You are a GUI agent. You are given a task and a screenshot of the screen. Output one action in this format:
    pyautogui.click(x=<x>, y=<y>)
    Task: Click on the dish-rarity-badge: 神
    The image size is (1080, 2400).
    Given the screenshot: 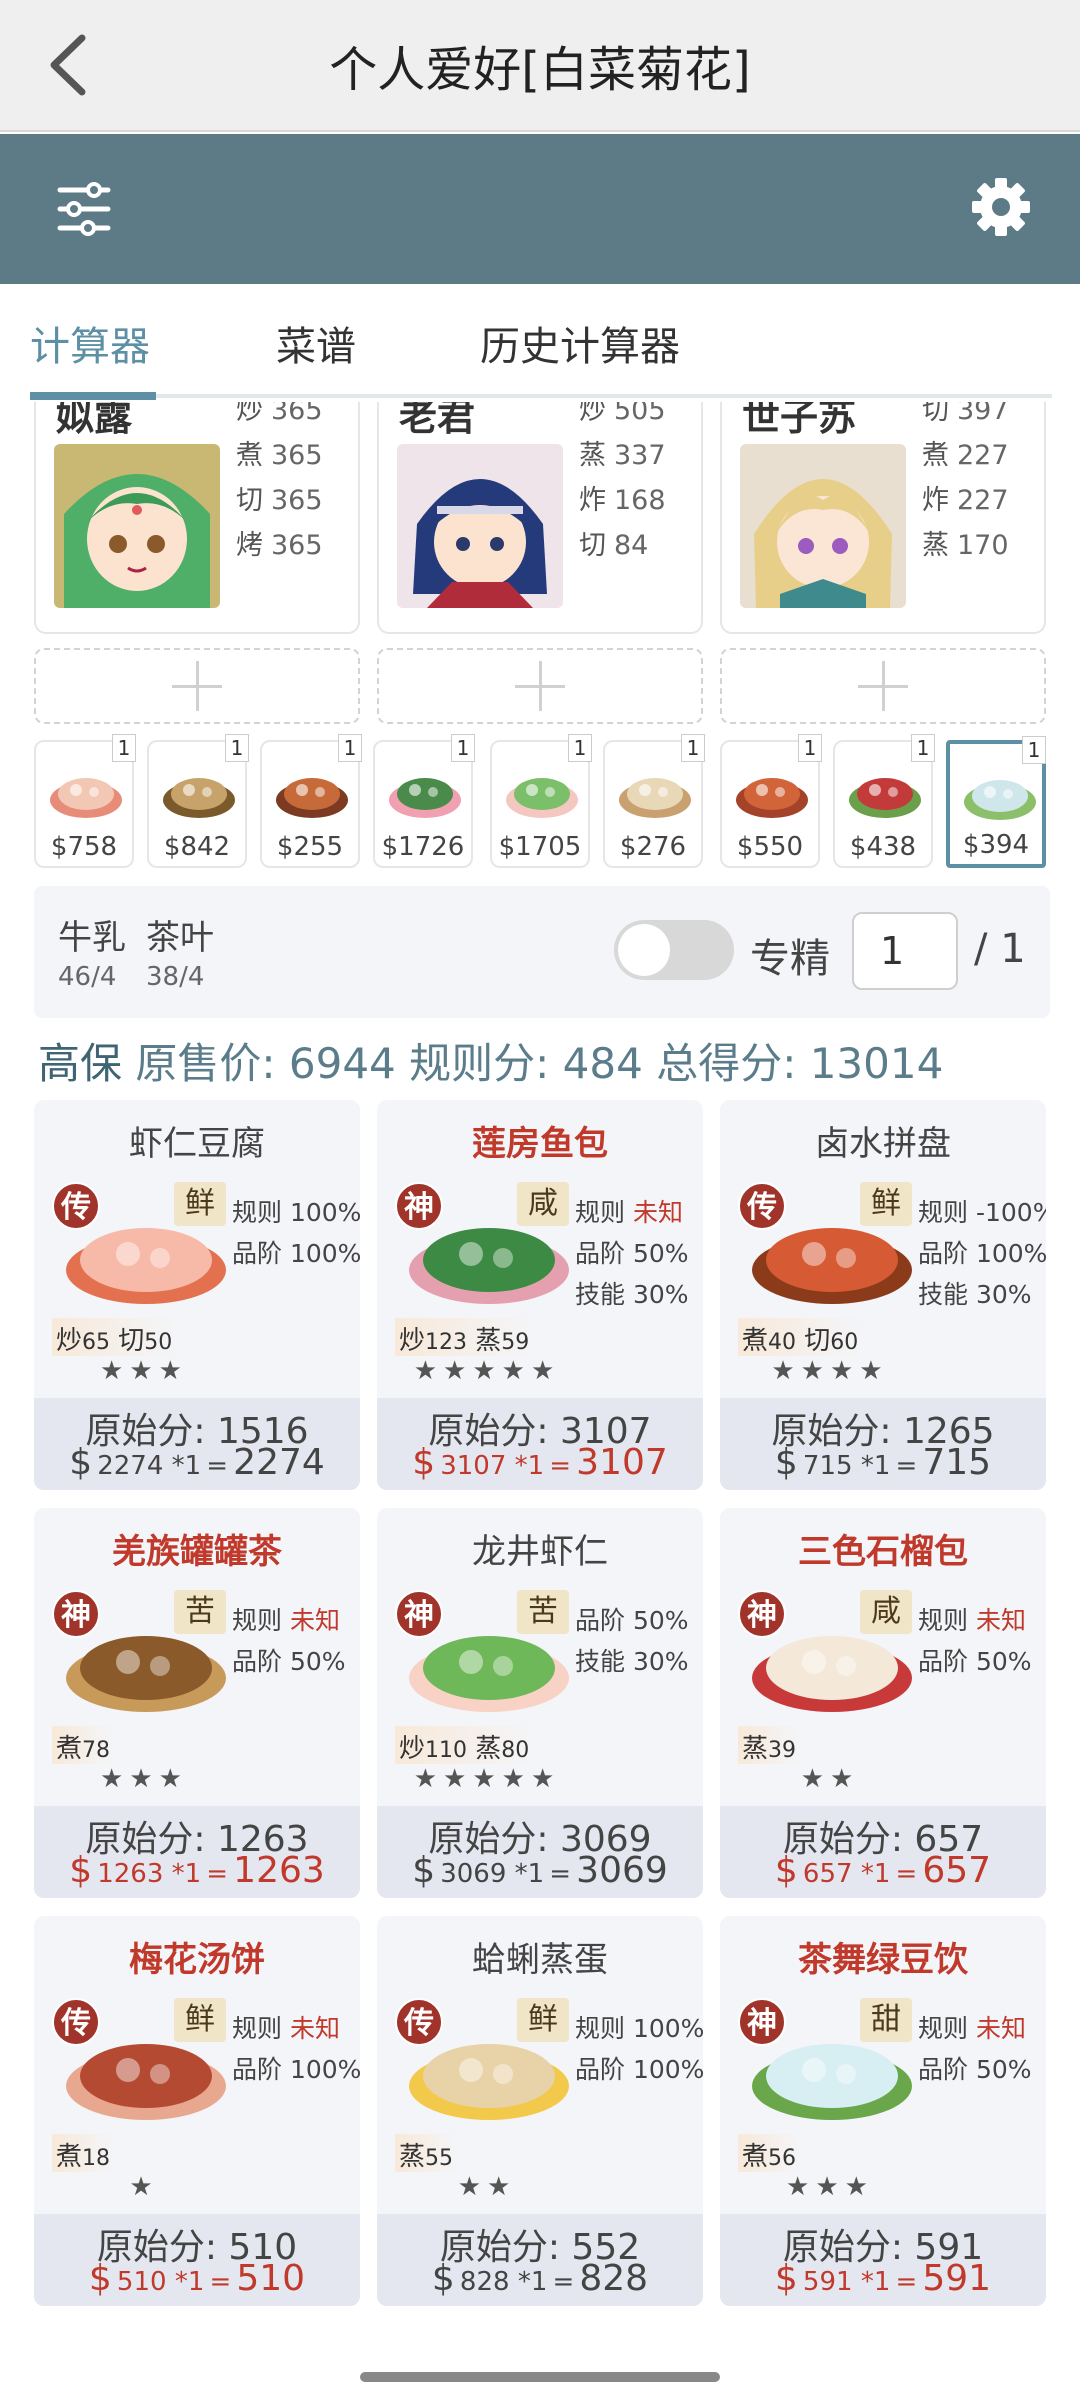 What is the action you would take?
    pyautogui.click(x=419, y=1206)
    